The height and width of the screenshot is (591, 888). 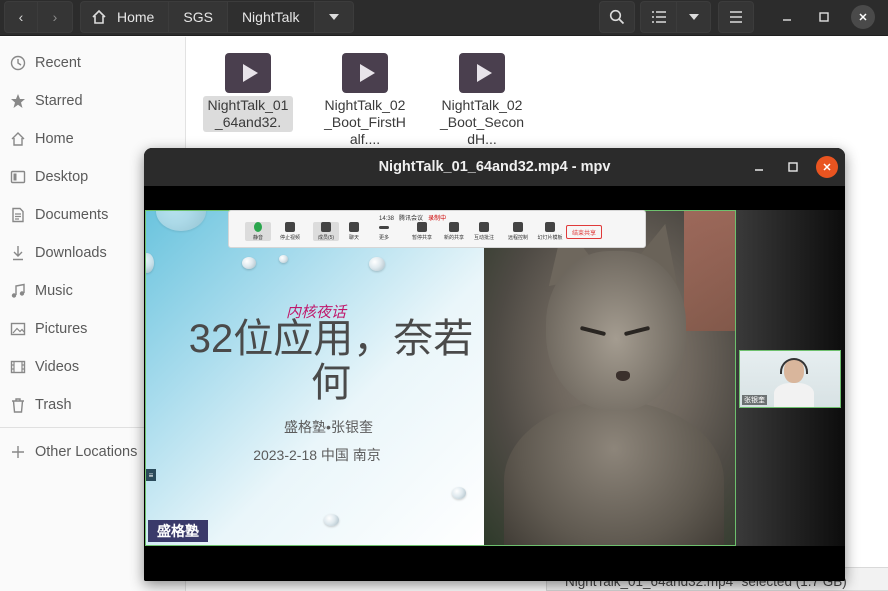 I want to click on back-button: ‹, so click(x=21, y=17).